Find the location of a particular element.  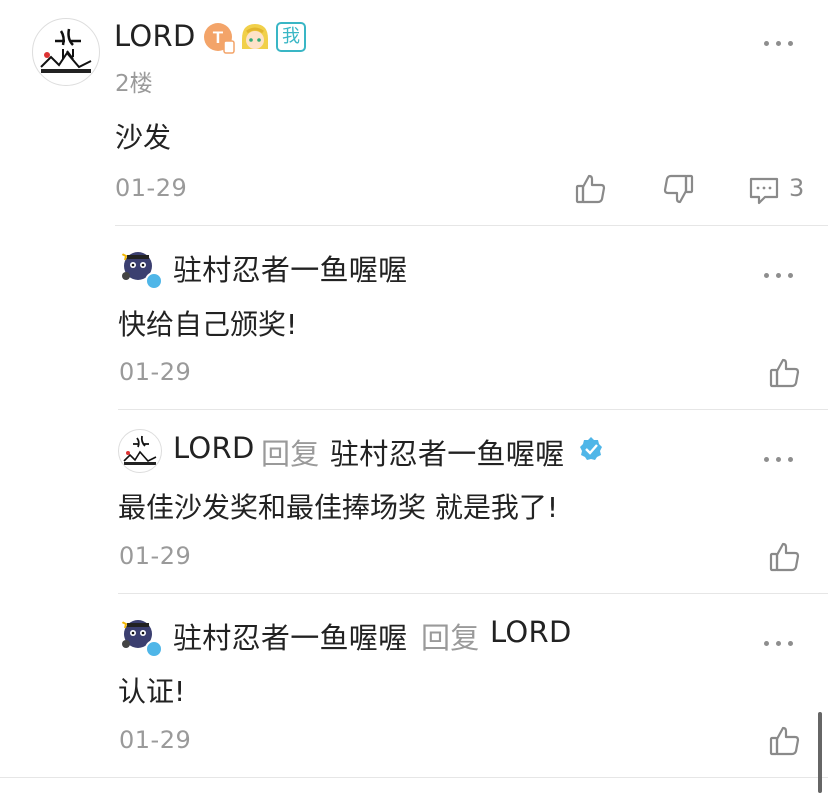

reply-count: 3 is located at coordinates (797, 188).